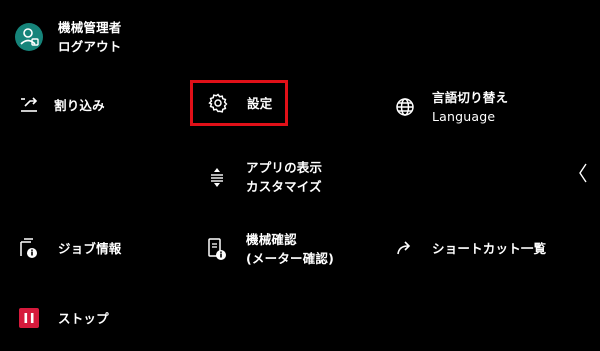 The height and width of the screenshot is (351, 600). I want to click on language-title: 言語切り替え, so click(470, 97).